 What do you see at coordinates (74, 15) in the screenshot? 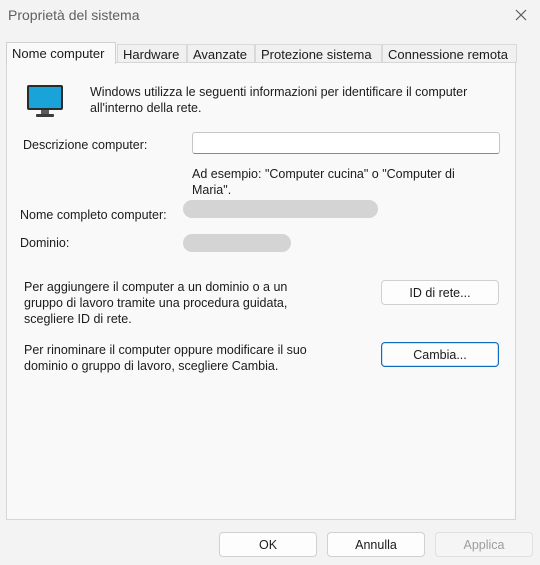
I see `window-title: Proprietà del sistema` at bounding box center [74, 15].